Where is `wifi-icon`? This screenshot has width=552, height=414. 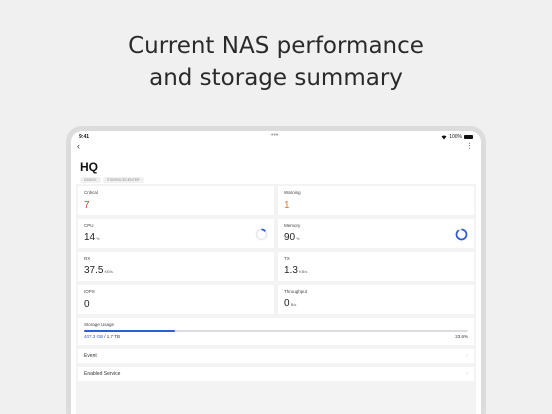 wifi-icon is located at coordinates (444, 137).